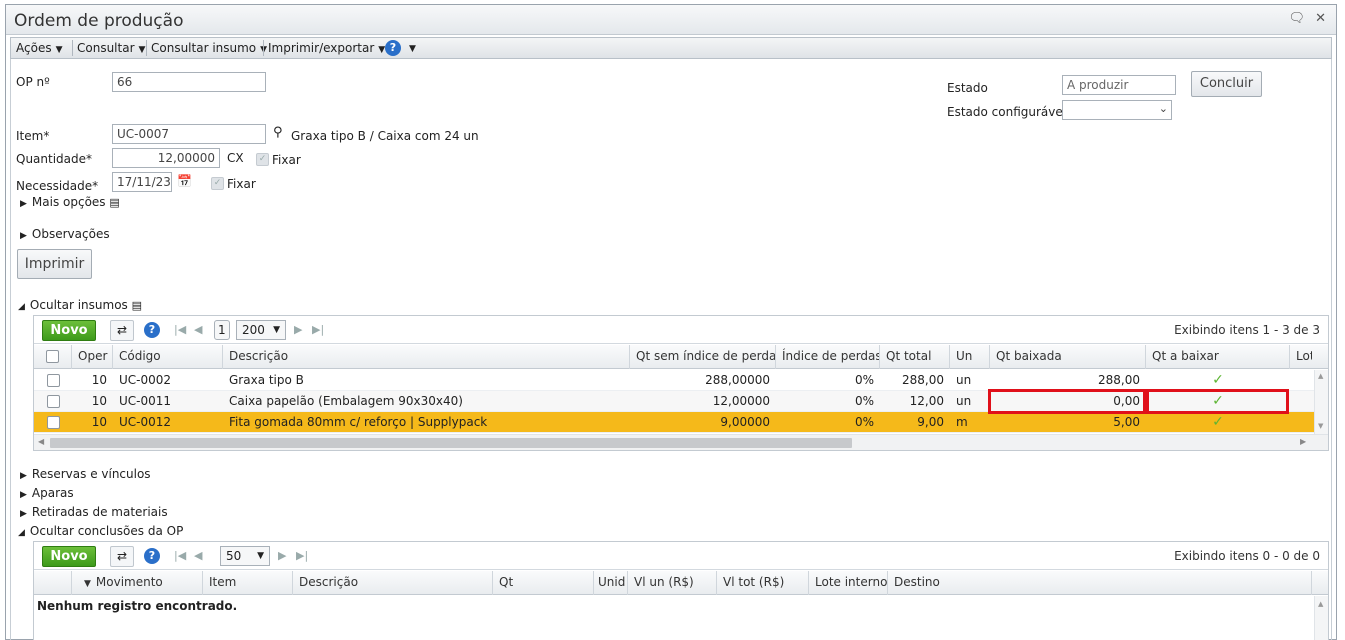  What do you see at coordinates (217, 183) in the screenshot?
I see `fixar-date-checkbox: ✓` at bounding box center [217, 183].